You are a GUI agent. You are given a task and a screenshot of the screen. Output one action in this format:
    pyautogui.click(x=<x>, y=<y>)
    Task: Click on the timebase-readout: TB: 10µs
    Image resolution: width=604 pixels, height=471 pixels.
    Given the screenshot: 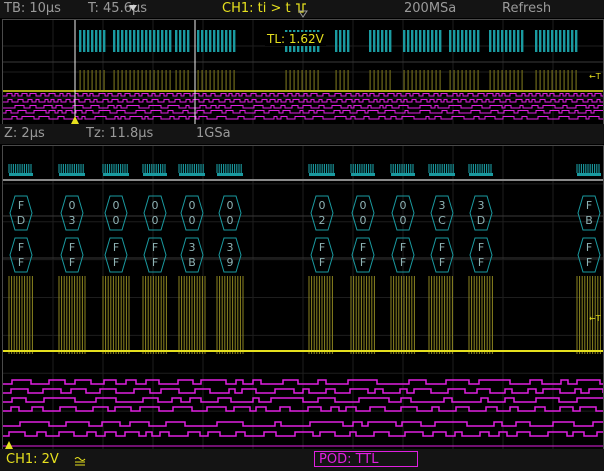 What is the action you would take?
    pyautogui.click(x=32, y=8)
    